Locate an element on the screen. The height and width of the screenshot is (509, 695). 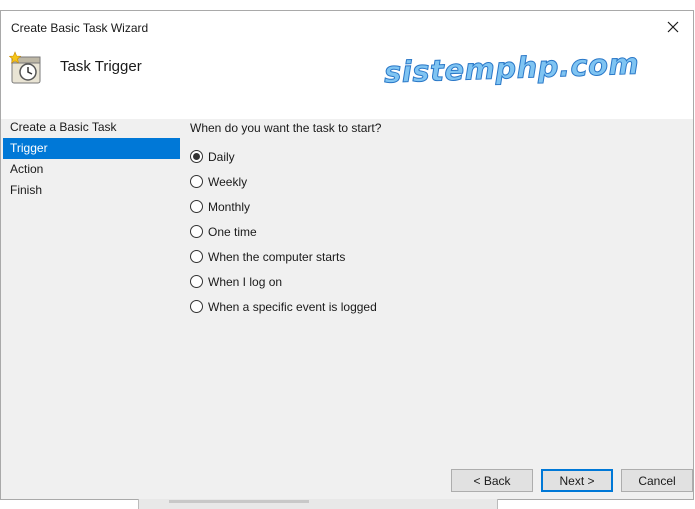
trigger-question: When do you want the task to start? is located at coordinates (286, 128).